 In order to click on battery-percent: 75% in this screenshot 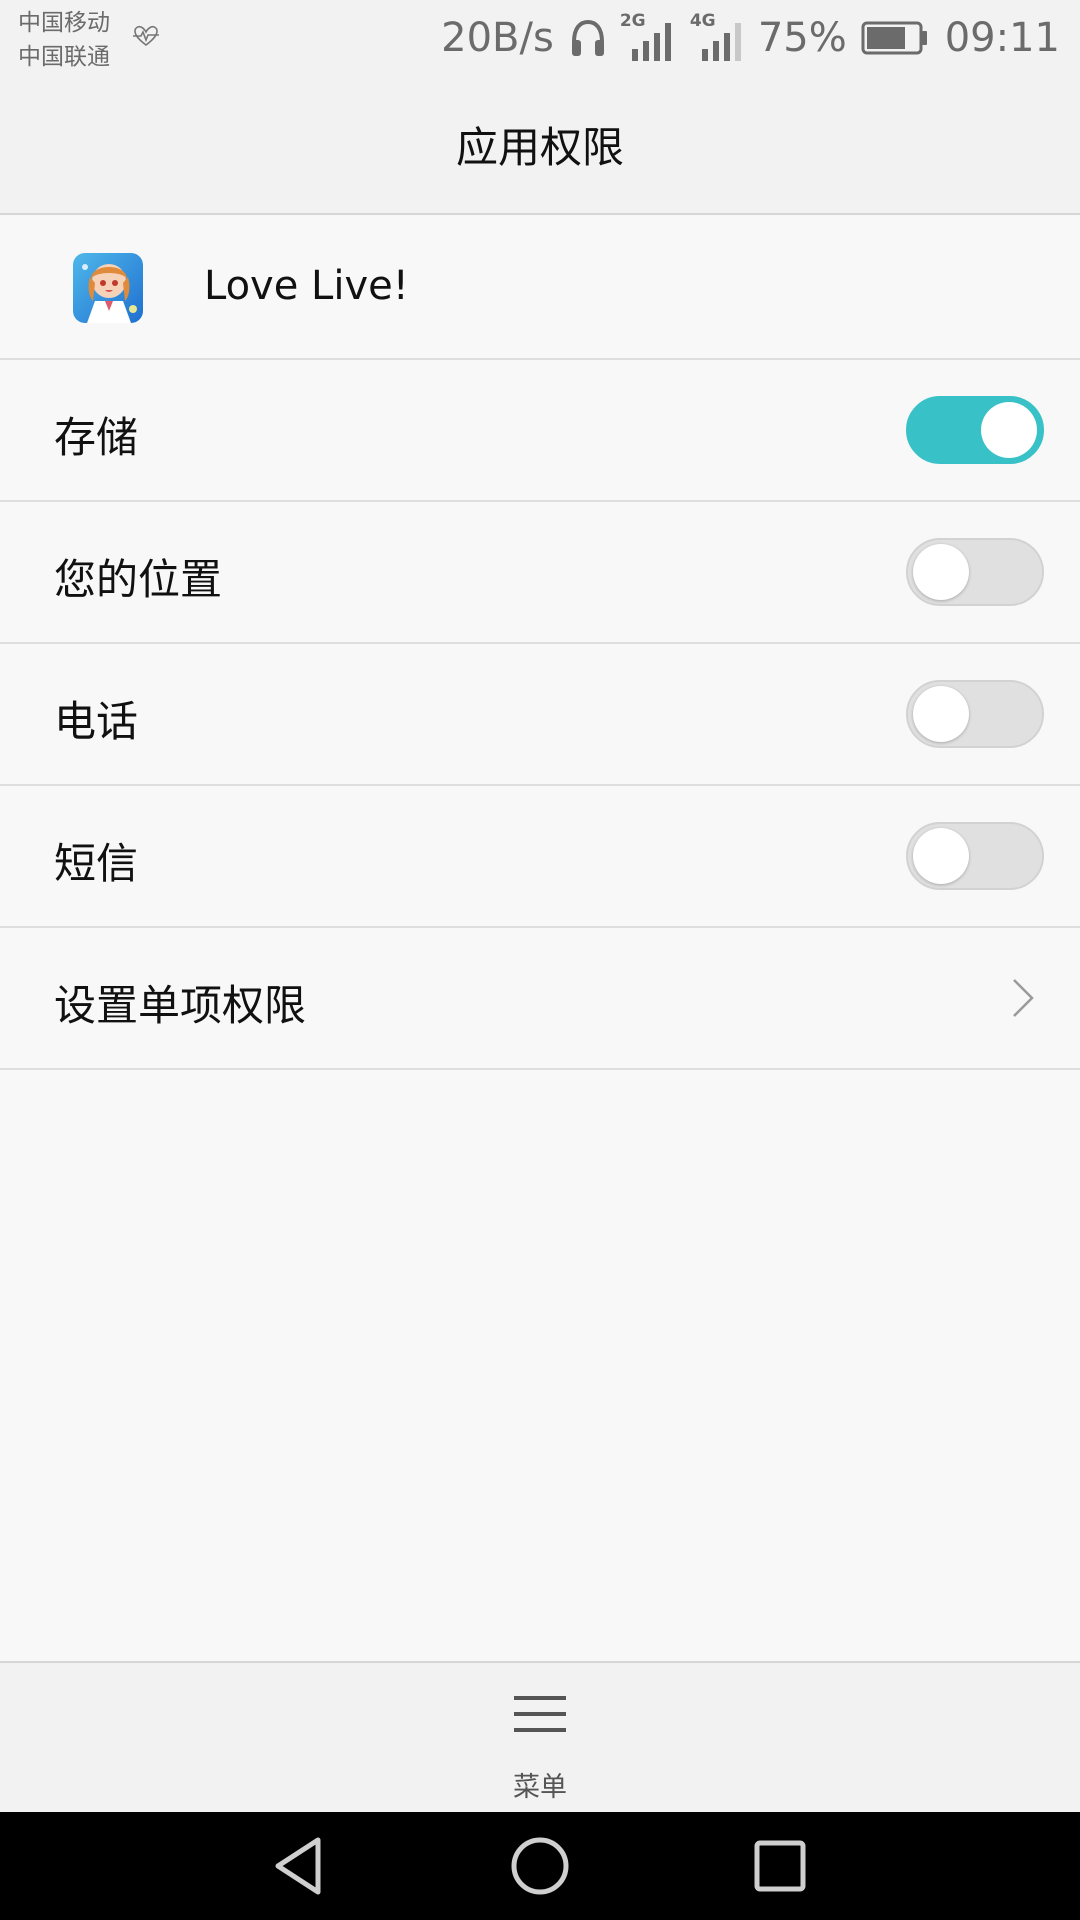, I will do `click(802, 38)`.